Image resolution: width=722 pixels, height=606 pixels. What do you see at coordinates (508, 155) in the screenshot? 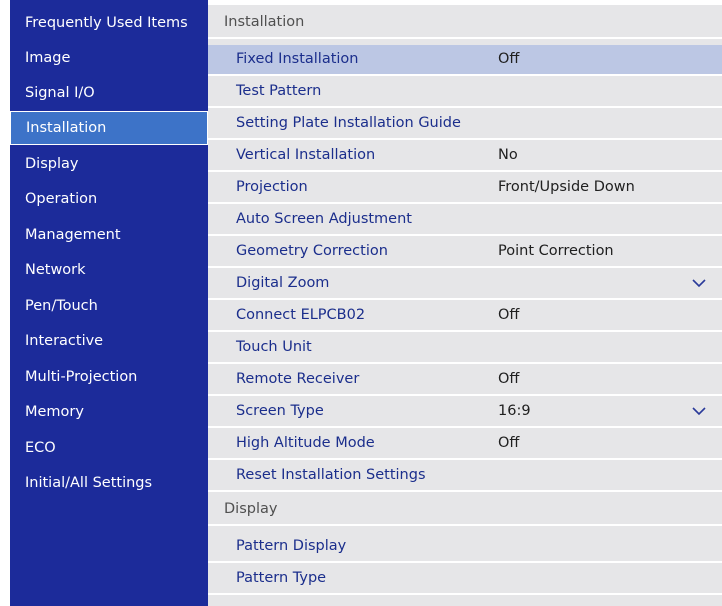
I see `setting-value: No` at bounding box center [508, 155].